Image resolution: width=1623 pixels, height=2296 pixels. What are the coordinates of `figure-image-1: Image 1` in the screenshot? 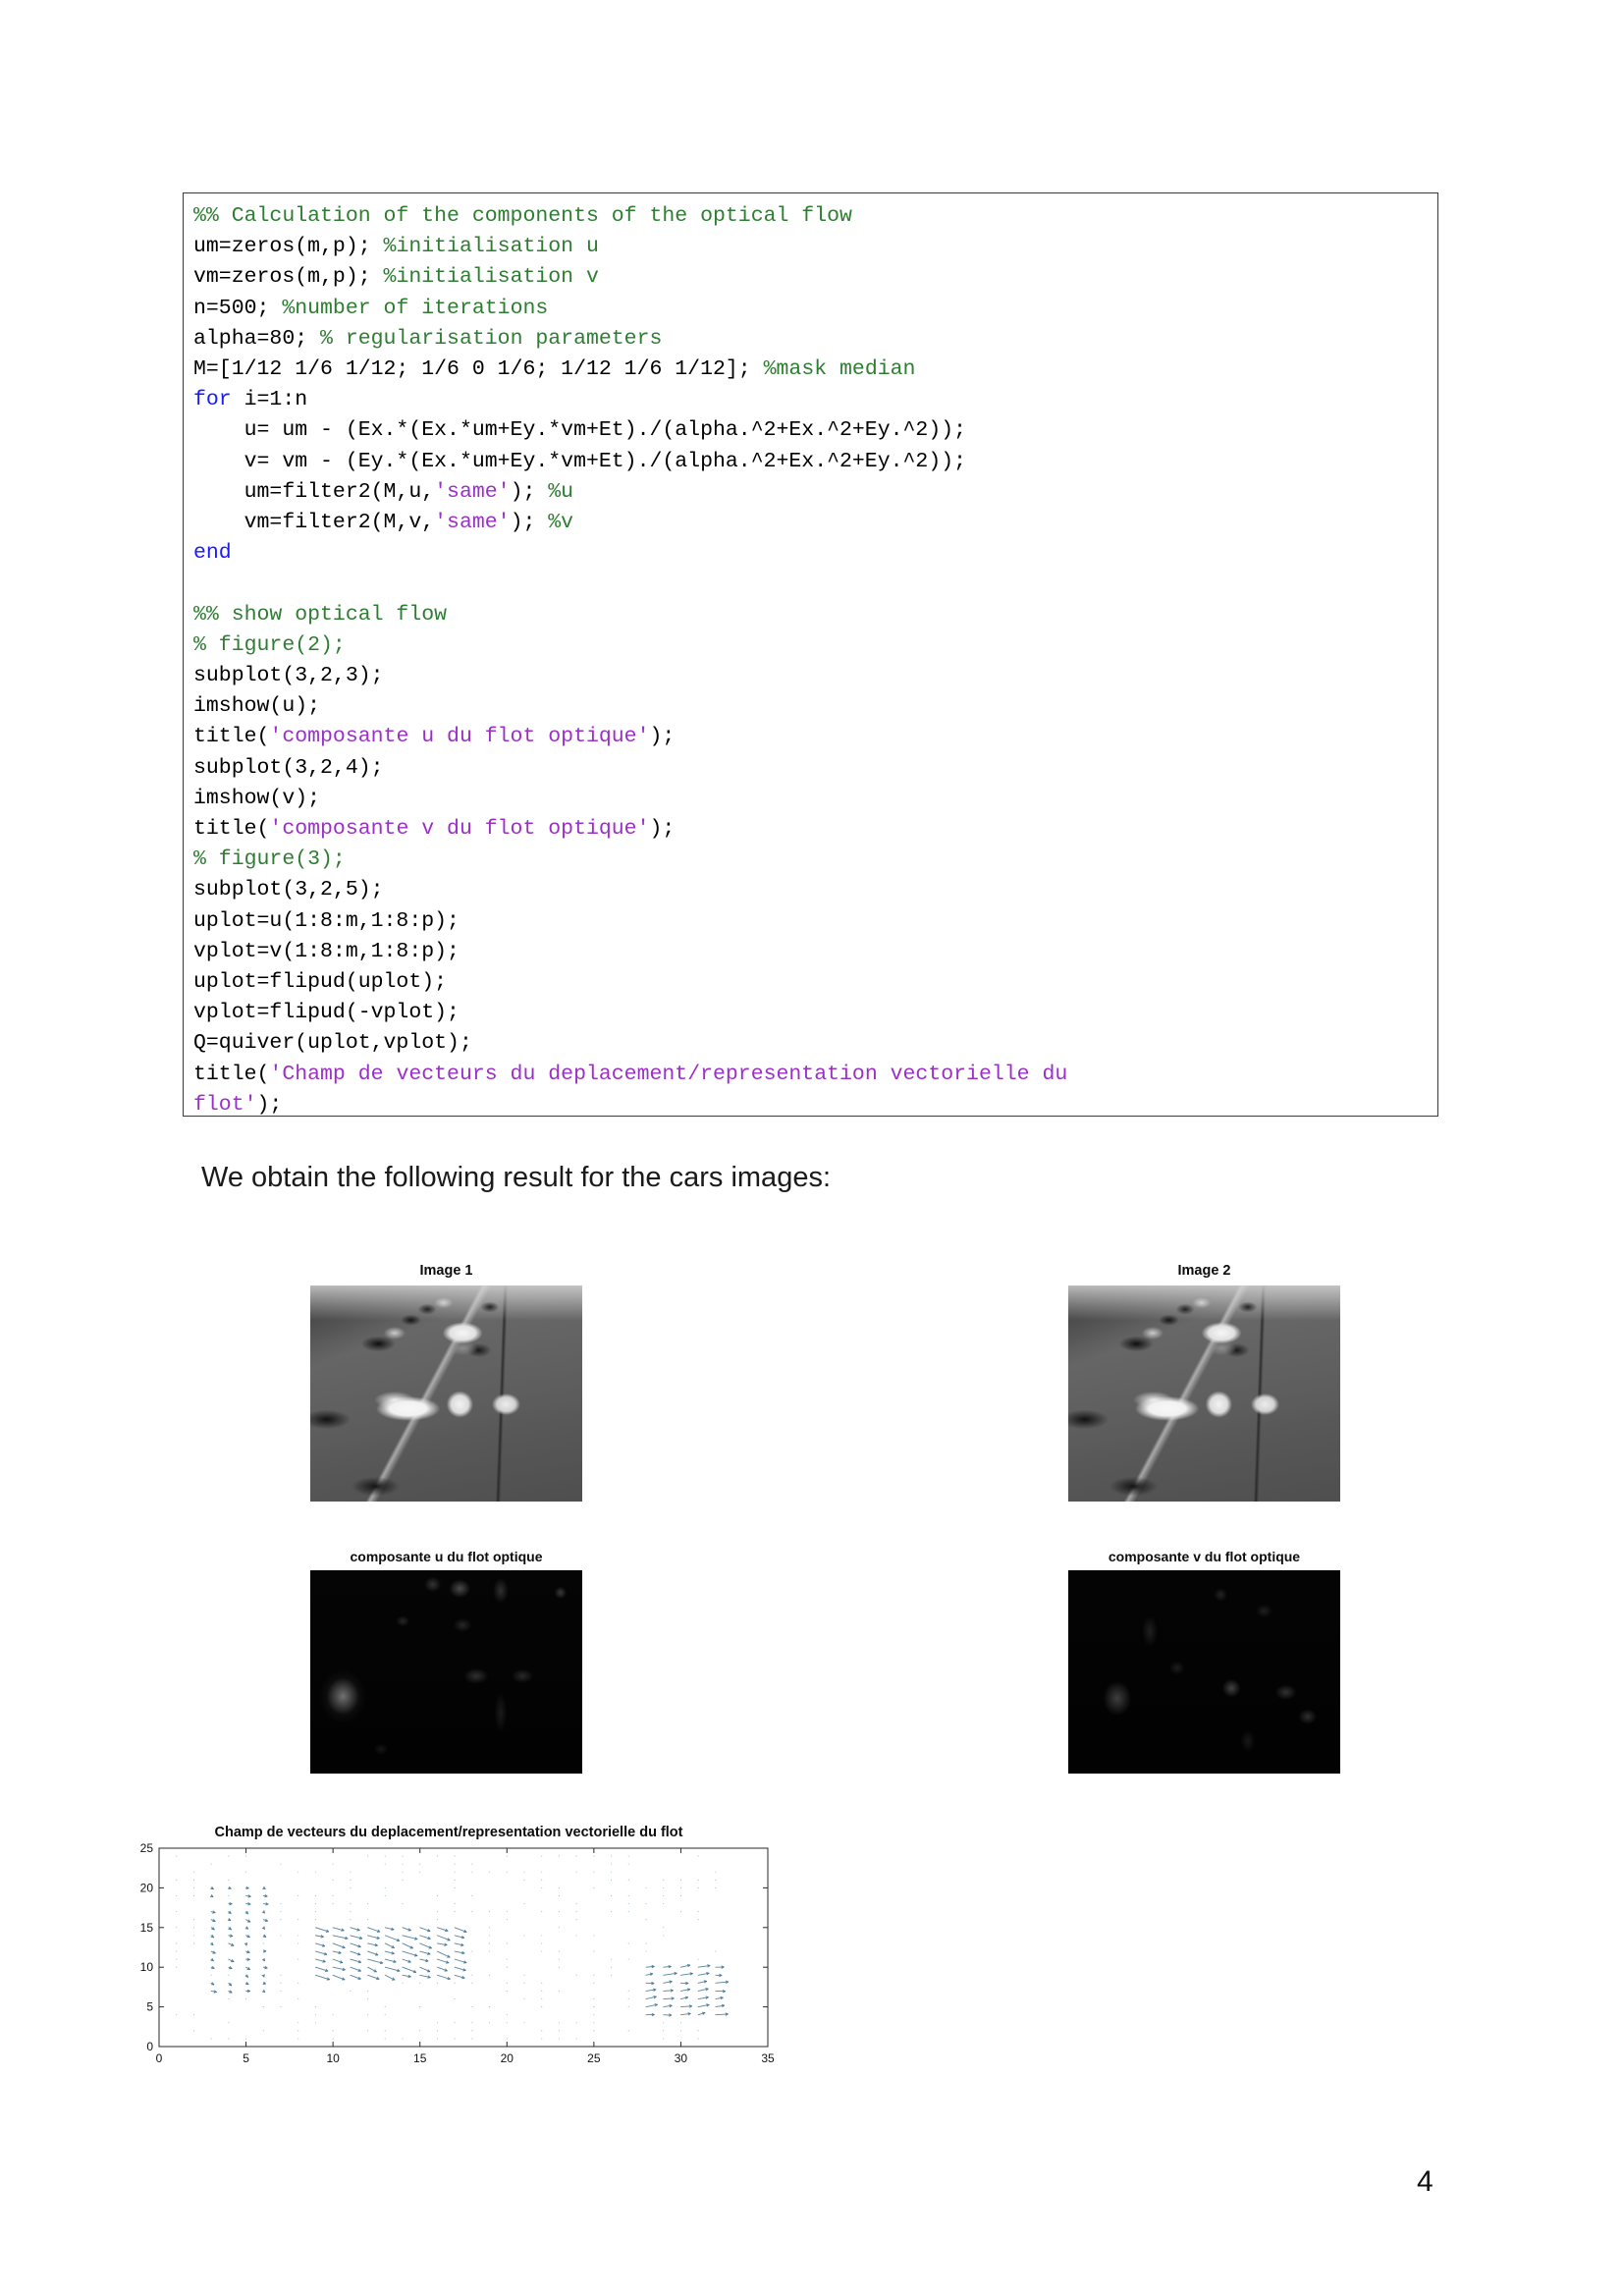 It's located at (446, 1382).